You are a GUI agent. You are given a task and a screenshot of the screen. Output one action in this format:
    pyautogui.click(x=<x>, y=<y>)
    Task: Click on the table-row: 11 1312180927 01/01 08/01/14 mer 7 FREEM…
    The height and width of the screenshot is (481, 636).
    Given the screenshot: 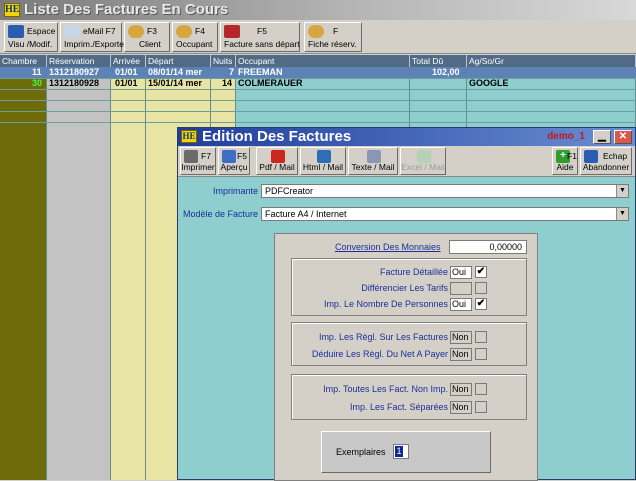 What is the action you would take?
    pyautogui.click(x=318, y=72)
    